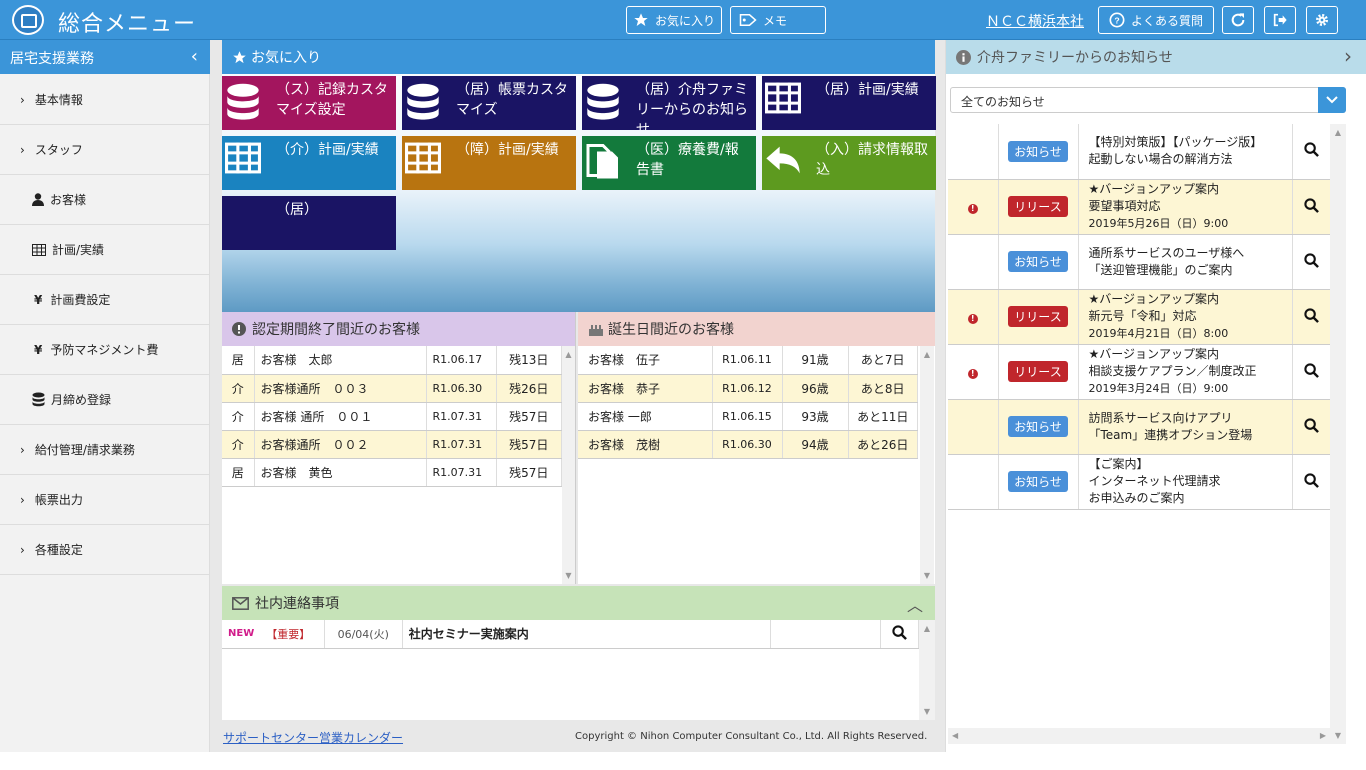  I want to click on cell-remain: 残57日, so click(529, 416).